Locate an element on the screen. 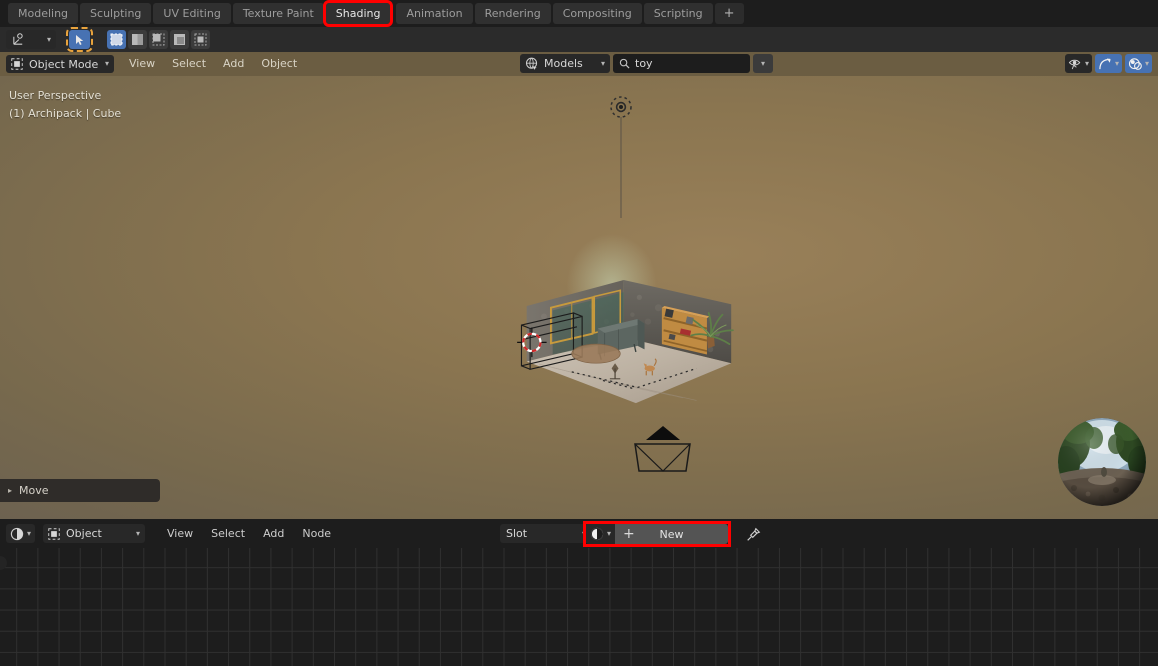  object-icon is located at coordinates (54, 533).